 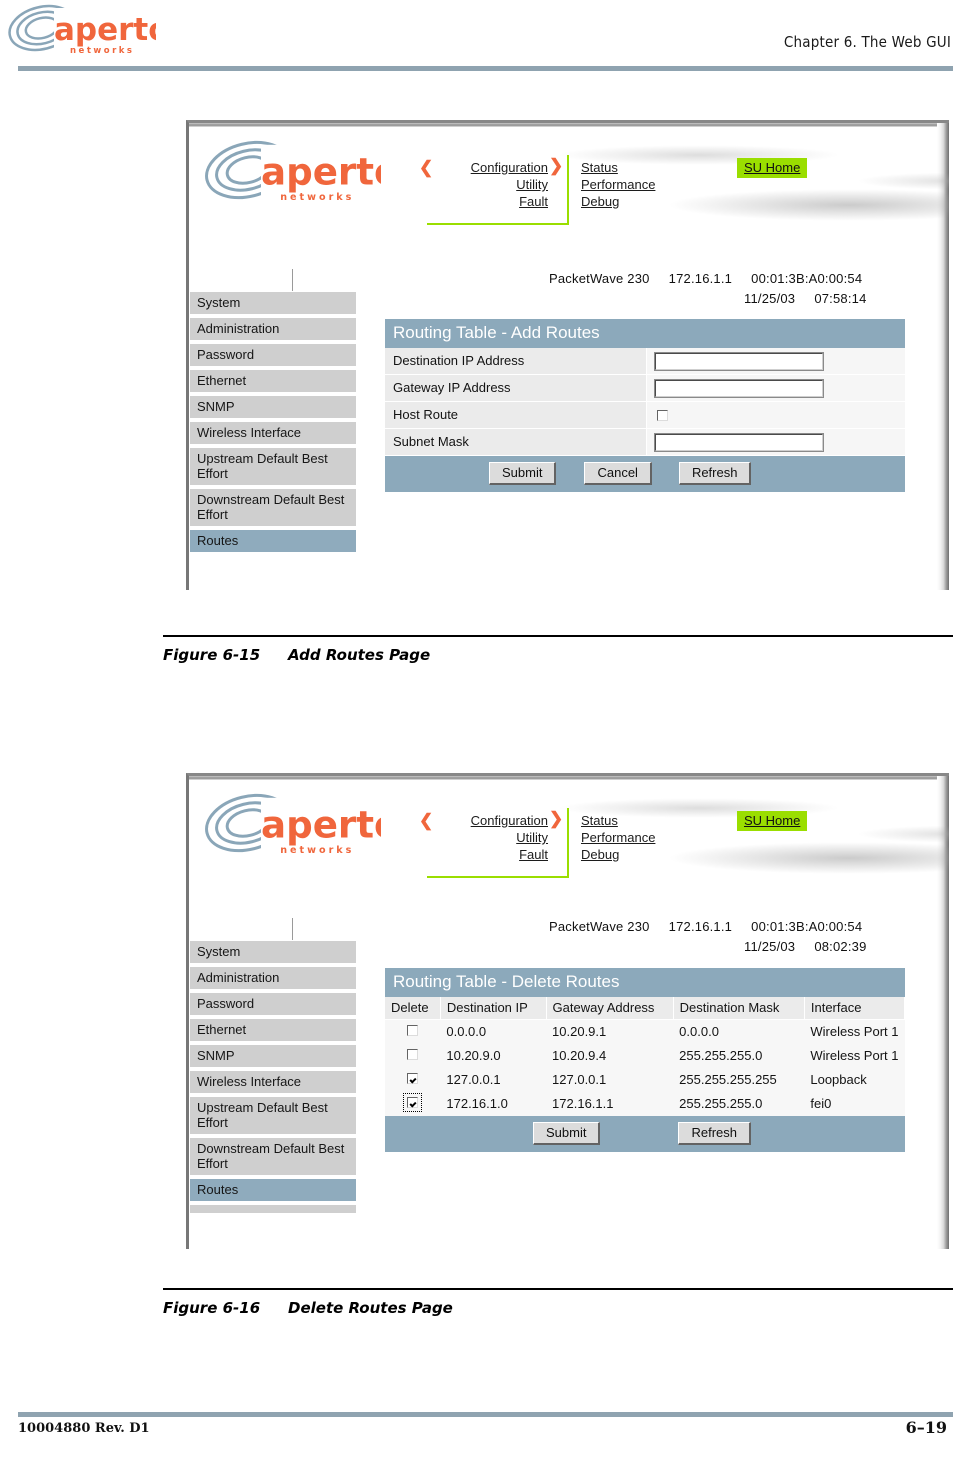 I want to click on col-destination-ip: Destination IP, so click(x=493, y=1008).